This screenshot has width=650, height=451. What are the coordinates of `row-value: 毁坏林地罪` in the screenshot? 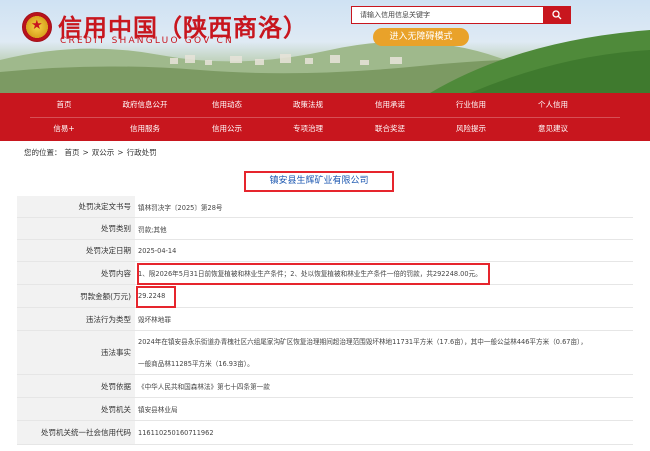 It's located at (154, 320).